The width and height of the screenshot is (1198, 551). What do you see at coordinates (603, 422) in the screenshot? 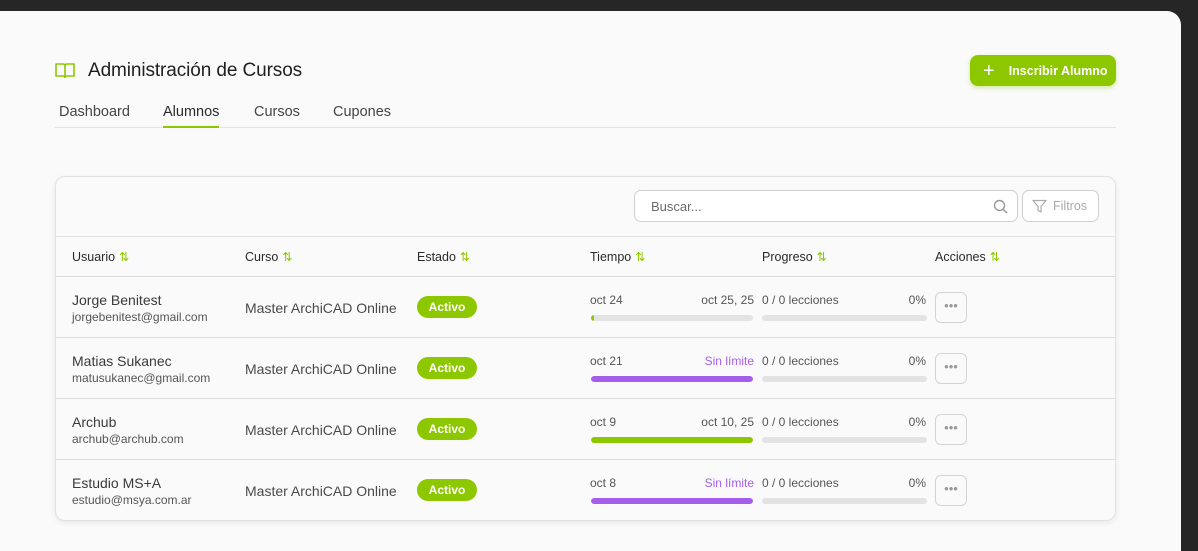
I see `time-start: oct 9` at bounding box center [603, 422].